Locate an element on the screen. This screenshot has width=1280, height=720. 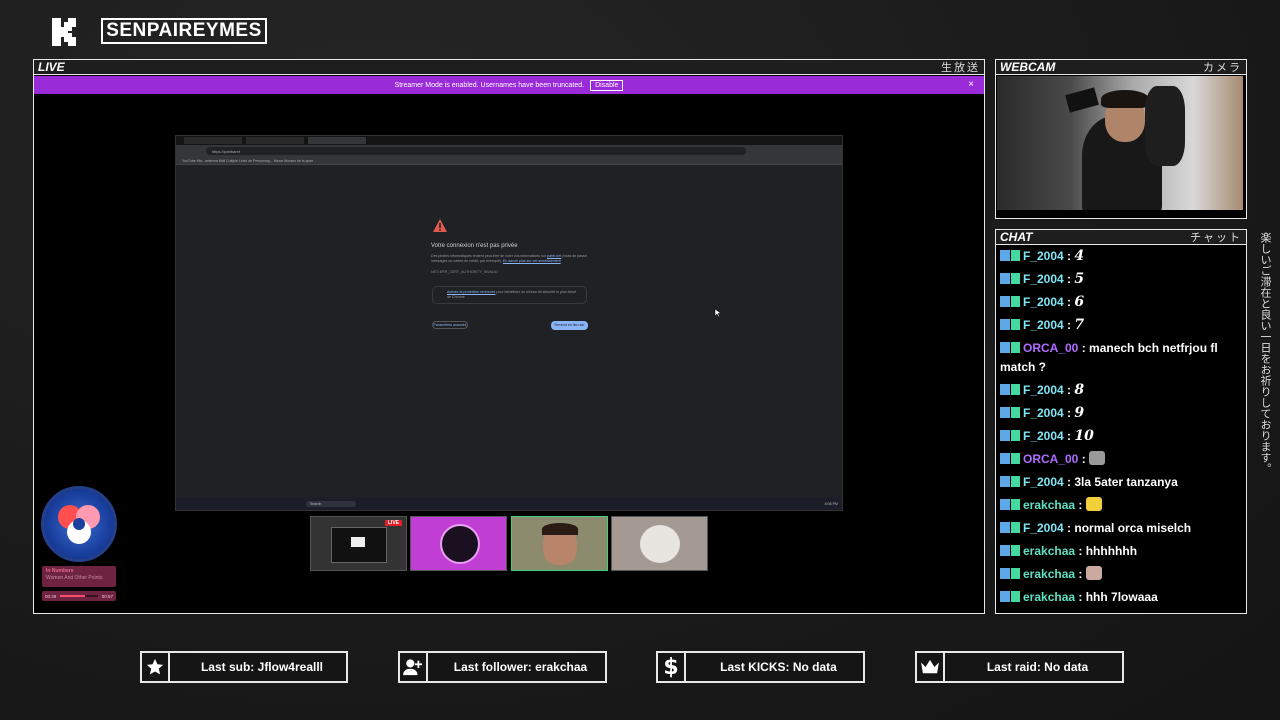
error-title: Votre connexion n'est pas privée is located at coordinates (474, 246).